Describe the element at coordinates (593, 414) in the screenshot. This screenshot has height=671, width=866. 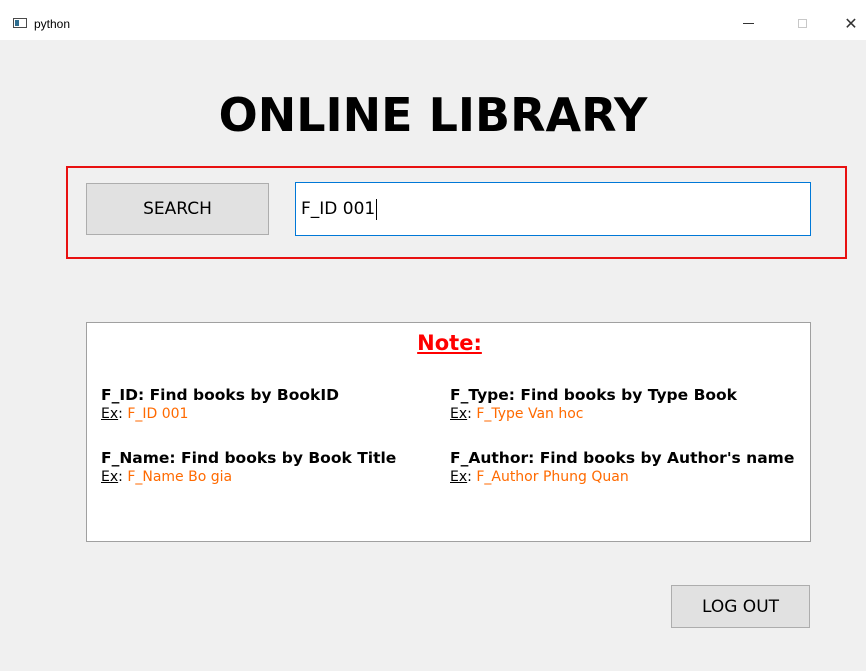
I see `note-example: Ex: F_Type Van hoc` at that location.